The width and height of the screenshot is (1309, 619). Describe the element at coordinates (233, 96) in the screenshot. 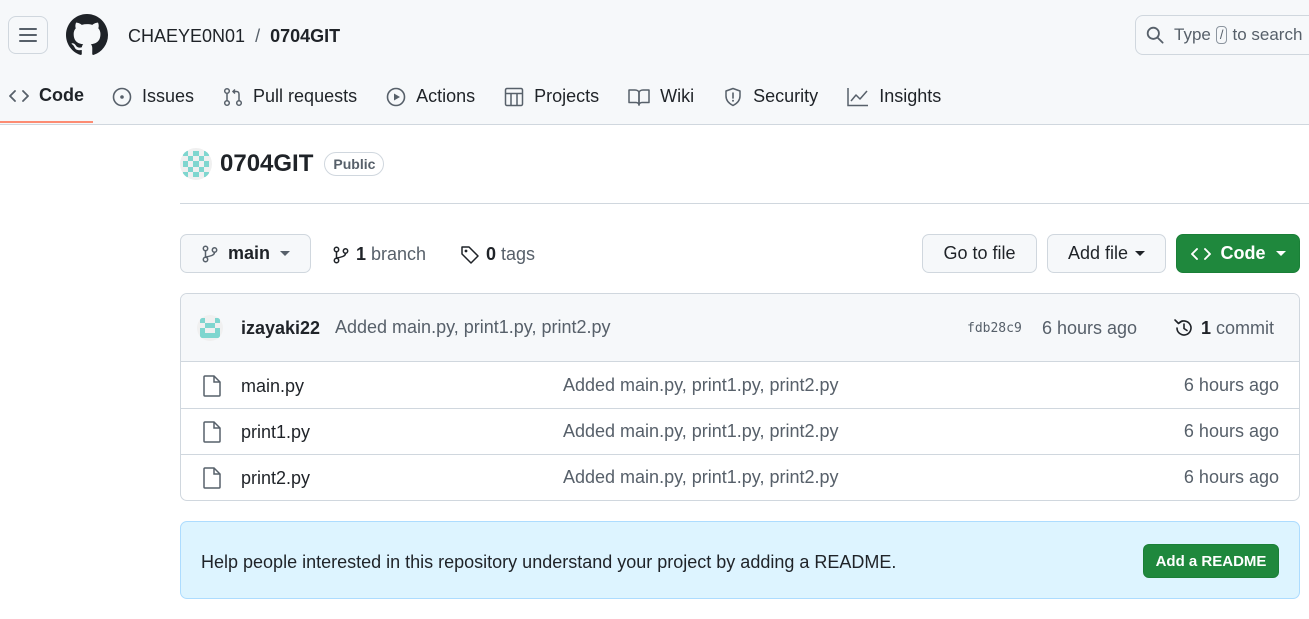

I see `pull-request-icon` at that location.